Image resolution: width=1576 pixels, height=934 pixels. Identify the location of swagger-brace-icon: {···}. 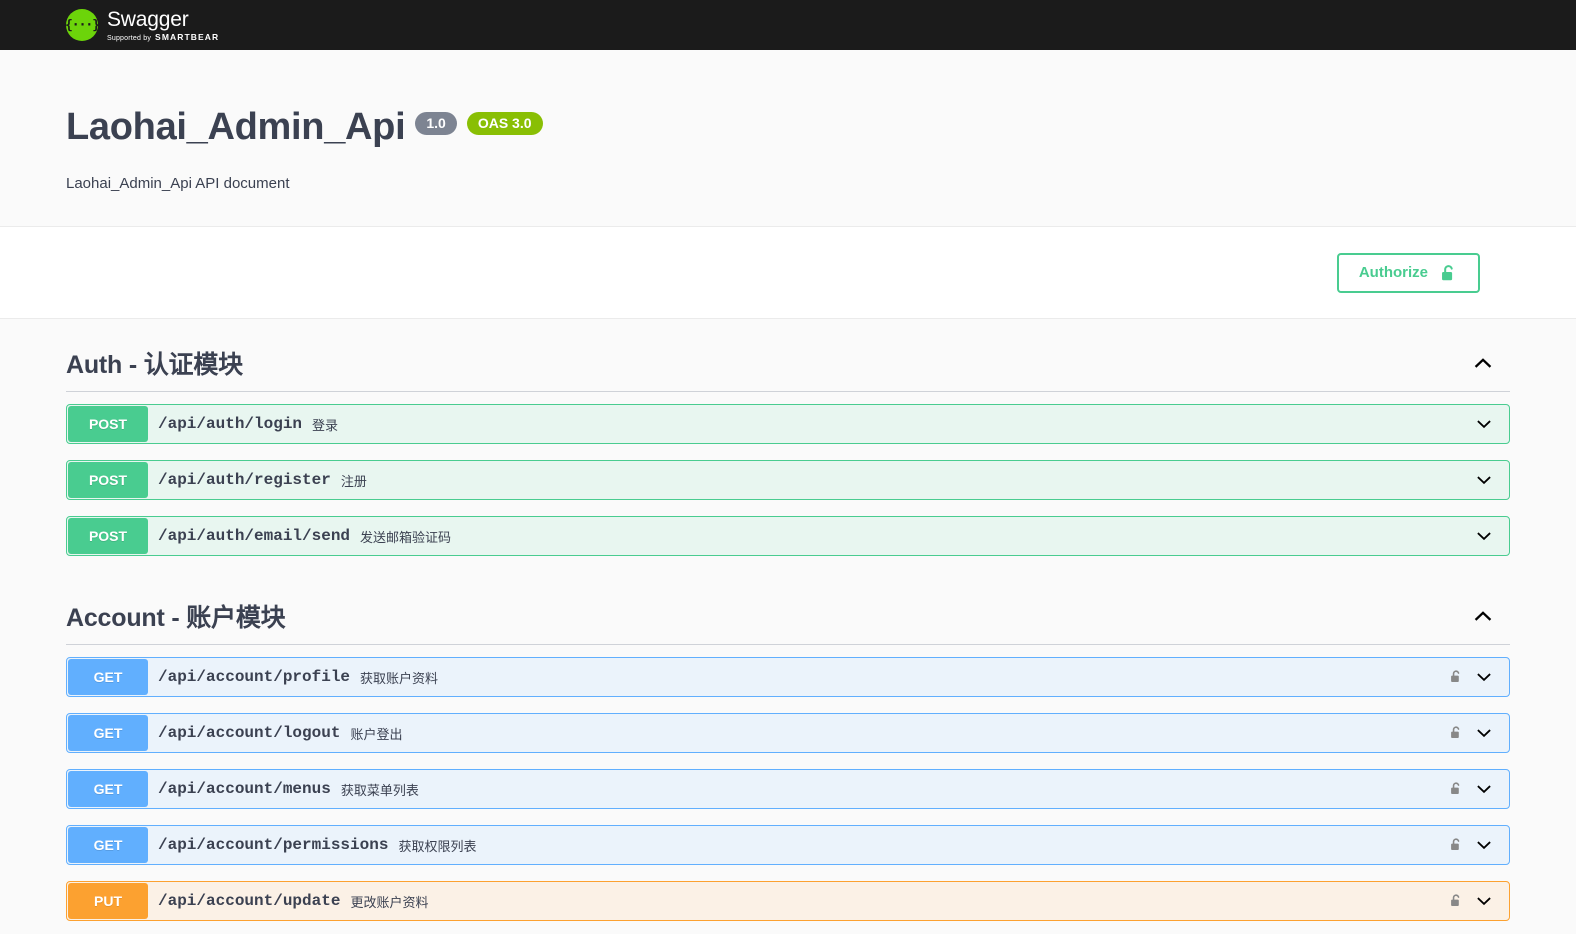
(82, 25).